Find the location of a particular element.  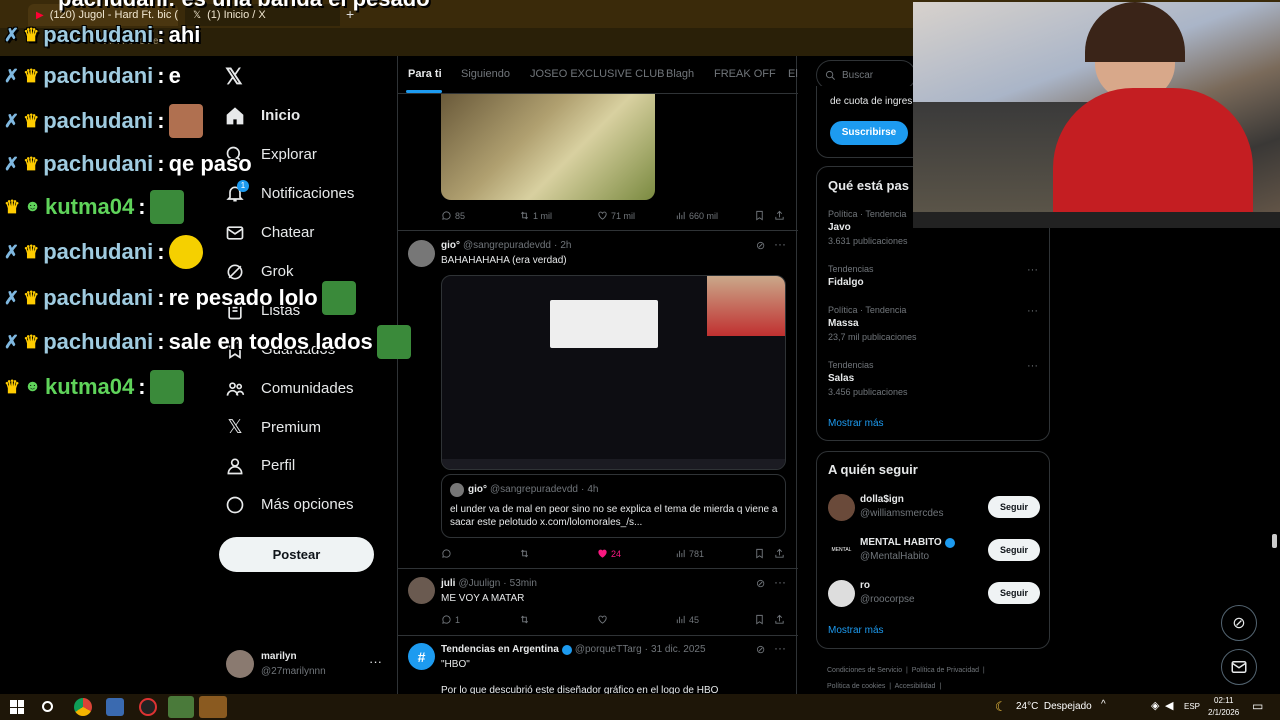

grok-float-button: ⊘ is located at coordinates (1239, 623).